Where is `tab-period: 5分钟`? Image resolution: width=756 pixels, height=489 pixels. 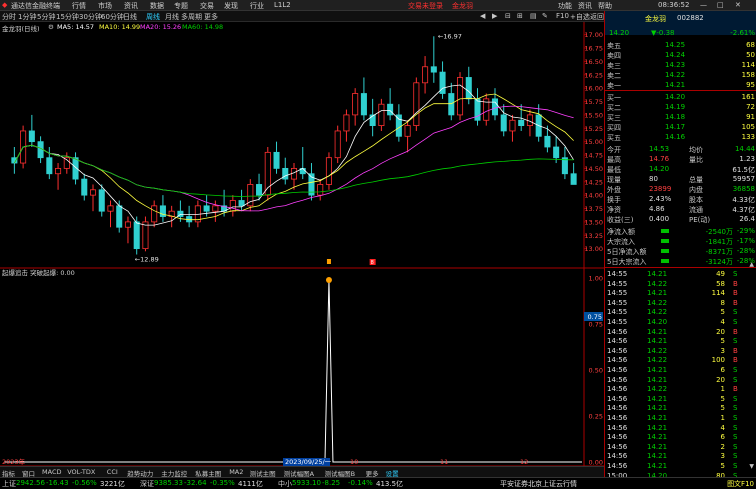
tab-period: 5分钟 is located at coordinates (46, 17).